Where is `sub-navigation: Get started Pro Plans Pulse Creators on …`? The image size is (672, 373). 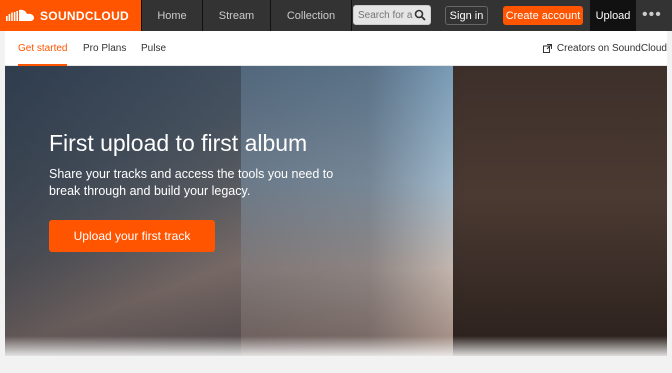 sub-navigation: Get started Pro Plans Pulse Creators on … is located at coordinates (336, 48).